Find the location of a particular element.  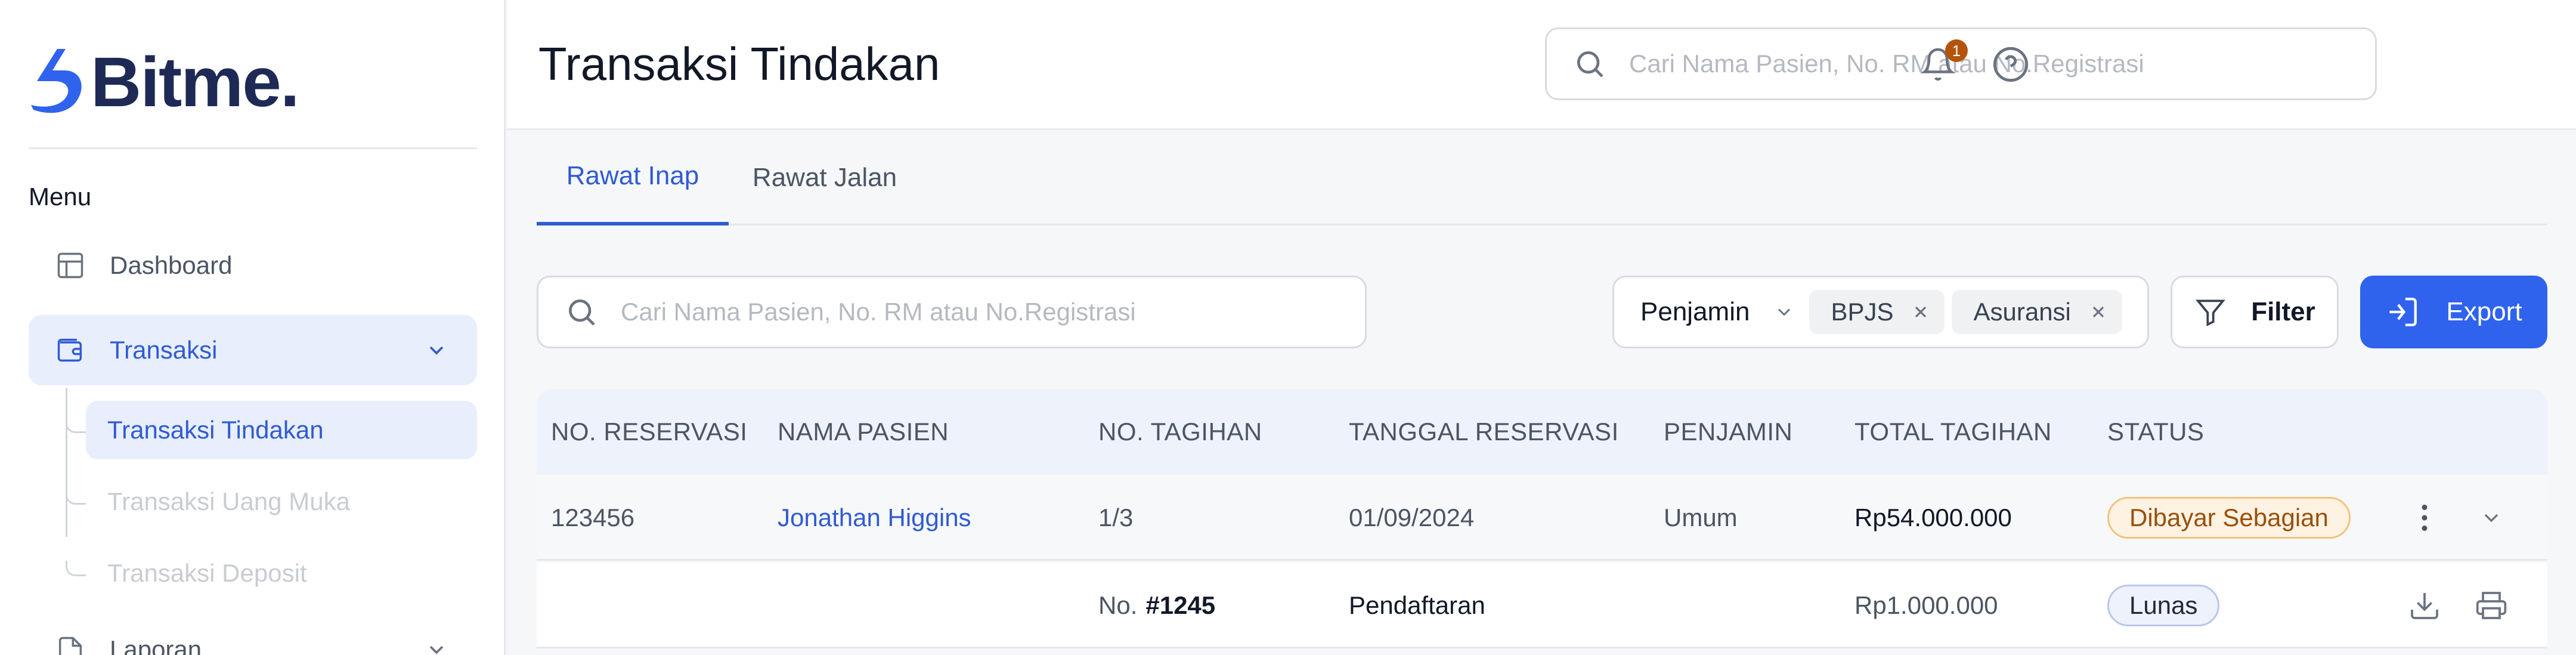

chip-asuransi: Asuransi is located at coordinates (2037, 312).